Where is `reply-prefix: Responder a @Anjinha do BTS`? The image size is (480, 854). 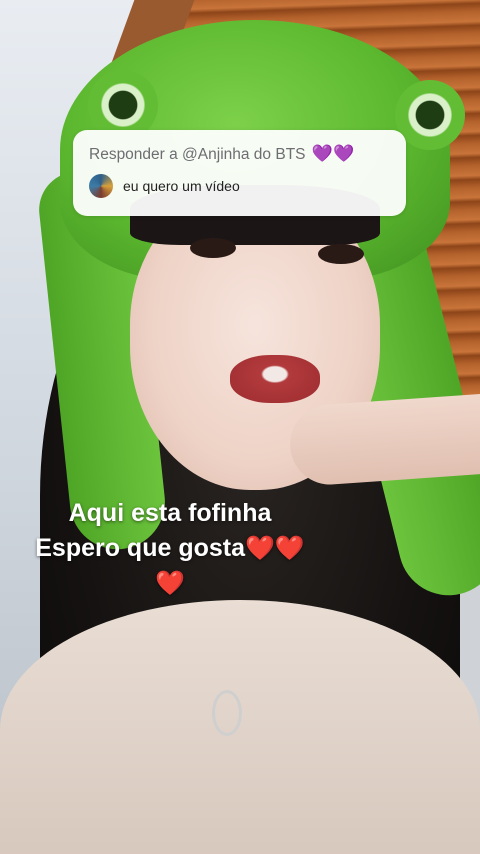
reply-prefix: Responder a @Anjinha do BTS is located at coordinates (197, 154).